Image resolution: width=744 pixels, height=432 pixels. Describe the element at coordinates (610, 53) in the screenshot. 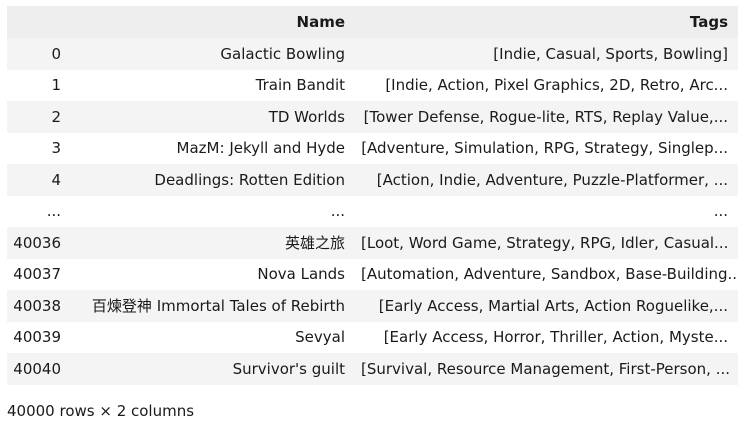

I see `tags-cell: [Indie, Casual, Sports, Bowling]` at that location.